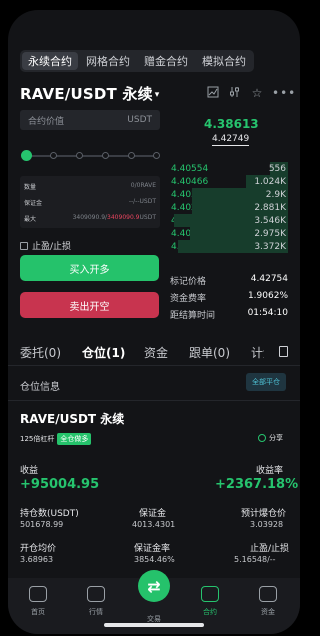 Image resolution: width=320 pixels, height=636 pixels. Describe the element at coordinates (96, 601) in the screenshot. I see `nav-market: 行情` at that location.